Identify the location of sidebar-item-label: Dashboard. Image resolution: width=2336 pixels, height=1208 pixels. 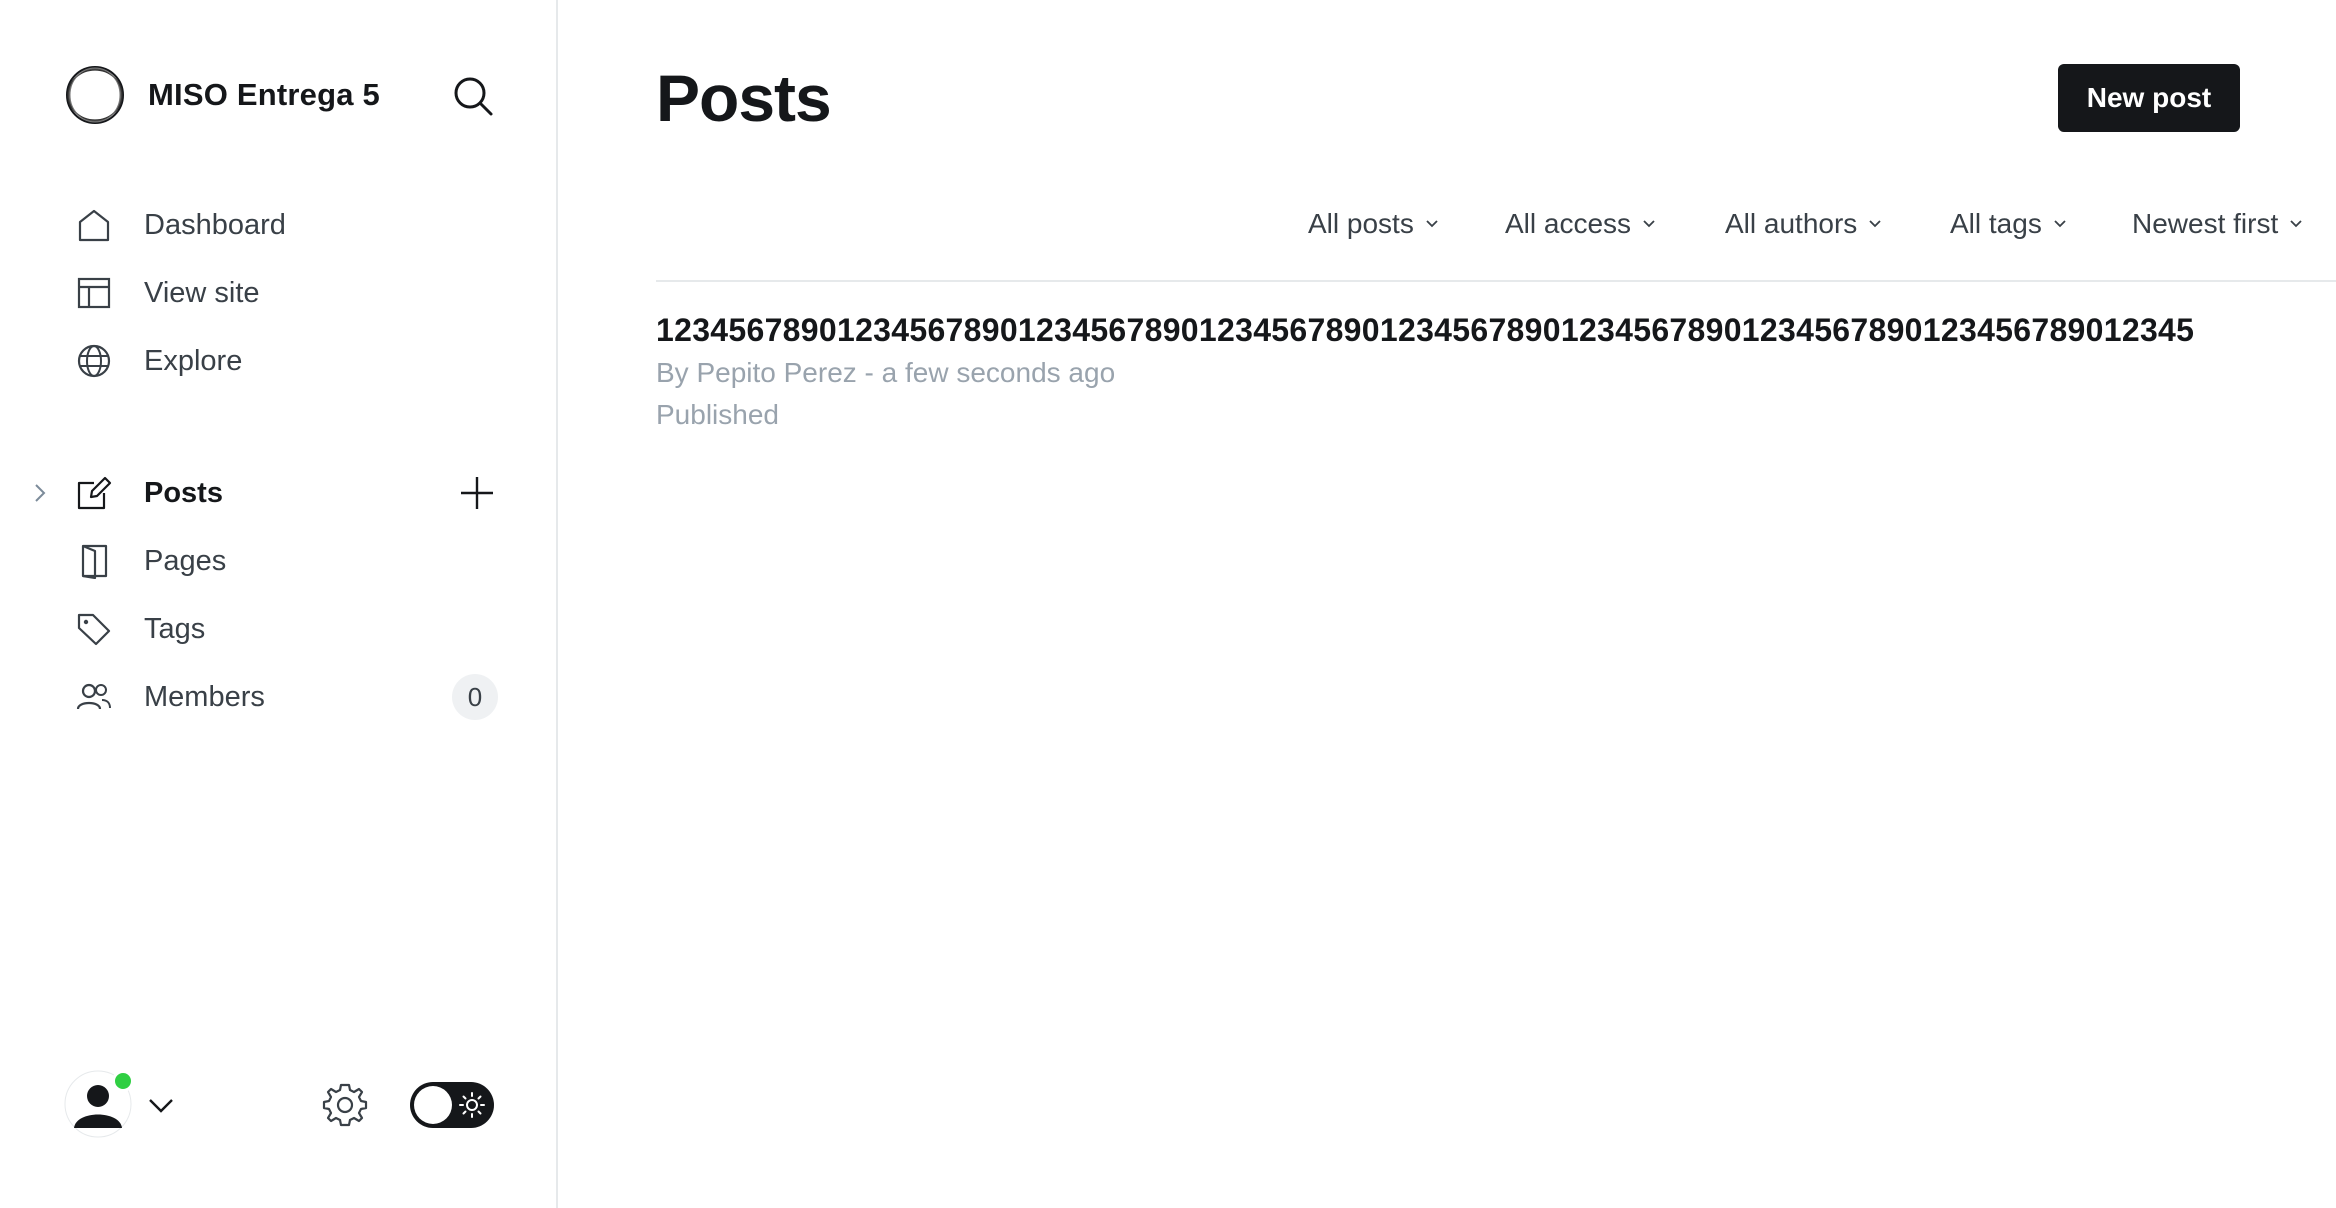
(215, 224).